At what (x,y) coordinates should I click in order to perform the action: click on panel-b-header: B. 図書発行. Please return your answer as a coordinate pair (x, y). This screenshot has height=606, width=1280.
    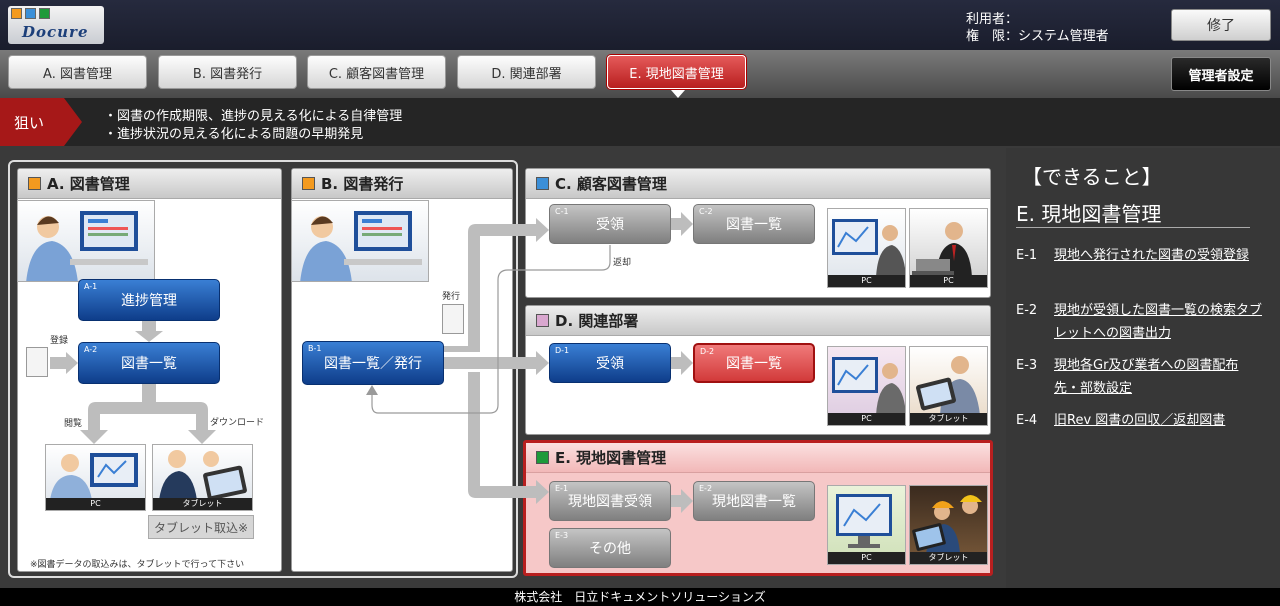
    Looking at the image, I should click on (402, 184).